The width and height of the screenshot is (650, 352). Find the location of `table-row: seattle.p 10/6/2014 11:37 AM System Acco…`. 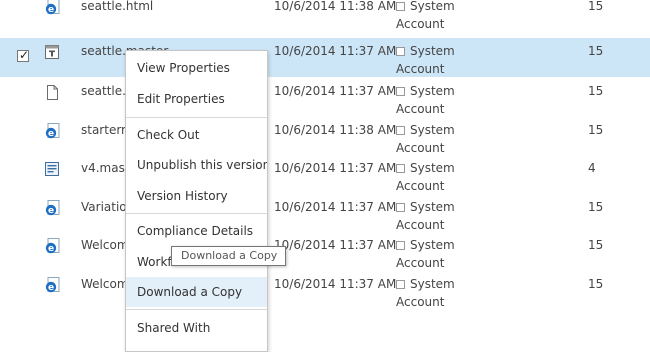

table-row: seattle.p 10/6/2014 11:37 AM System Acco… is located at coordinates (325, 97).